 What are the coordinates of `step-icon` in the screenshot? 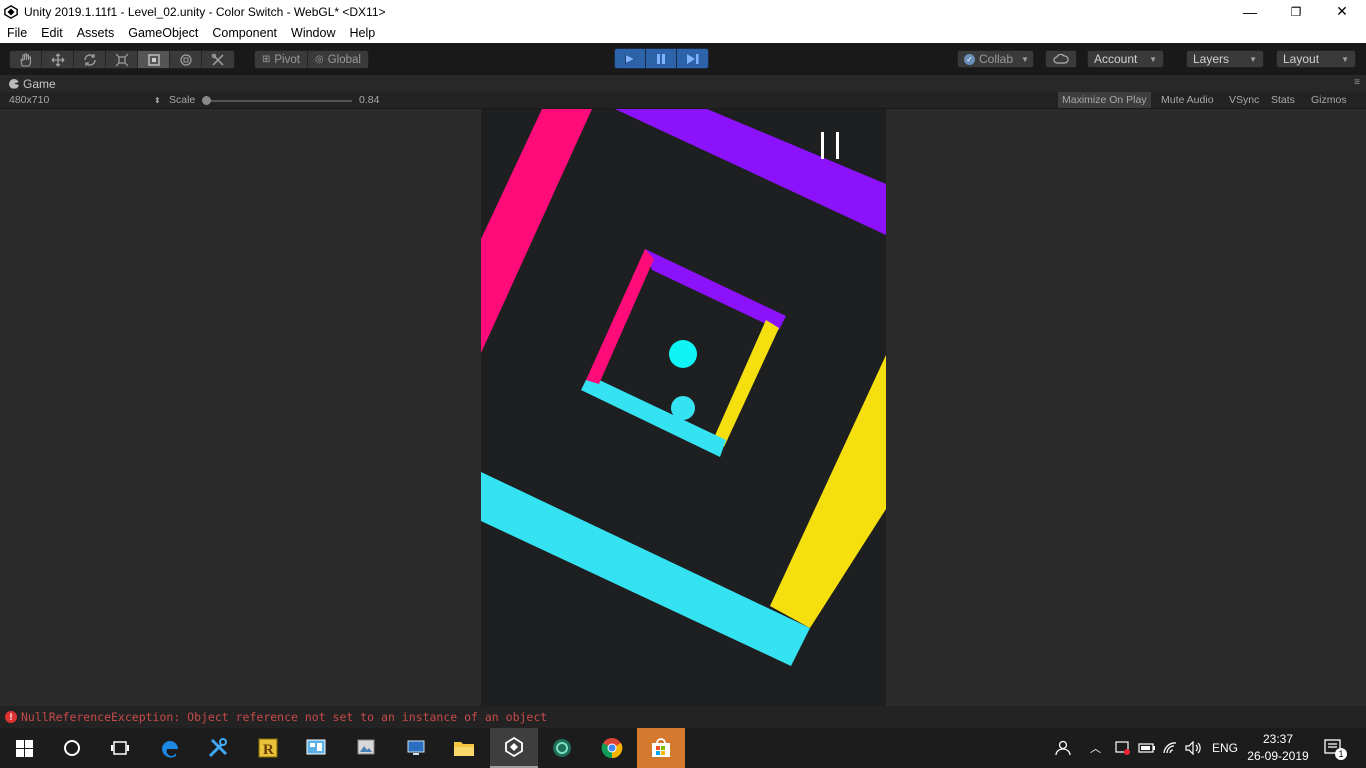 It's located at (692, 58).